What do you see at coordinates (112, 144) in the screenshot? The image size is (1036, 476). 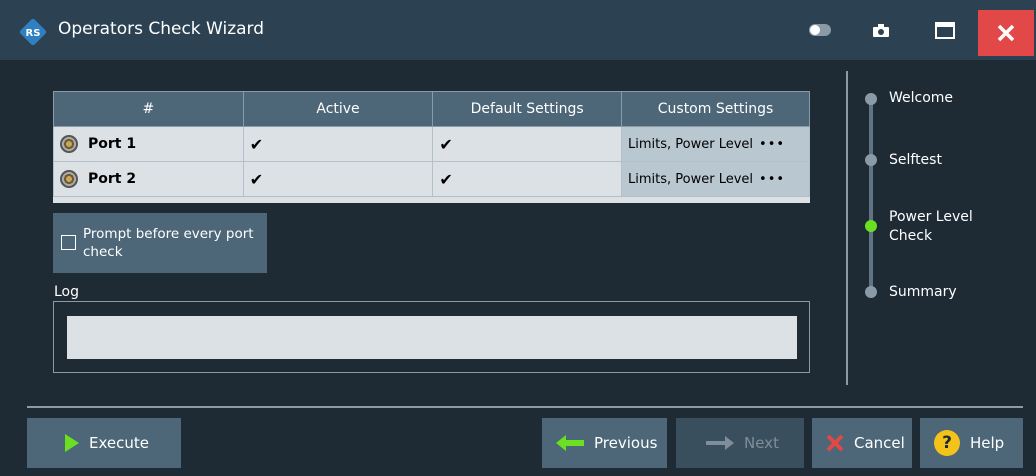 I see `port-label: Port 1` at bounding box center [112, 144].